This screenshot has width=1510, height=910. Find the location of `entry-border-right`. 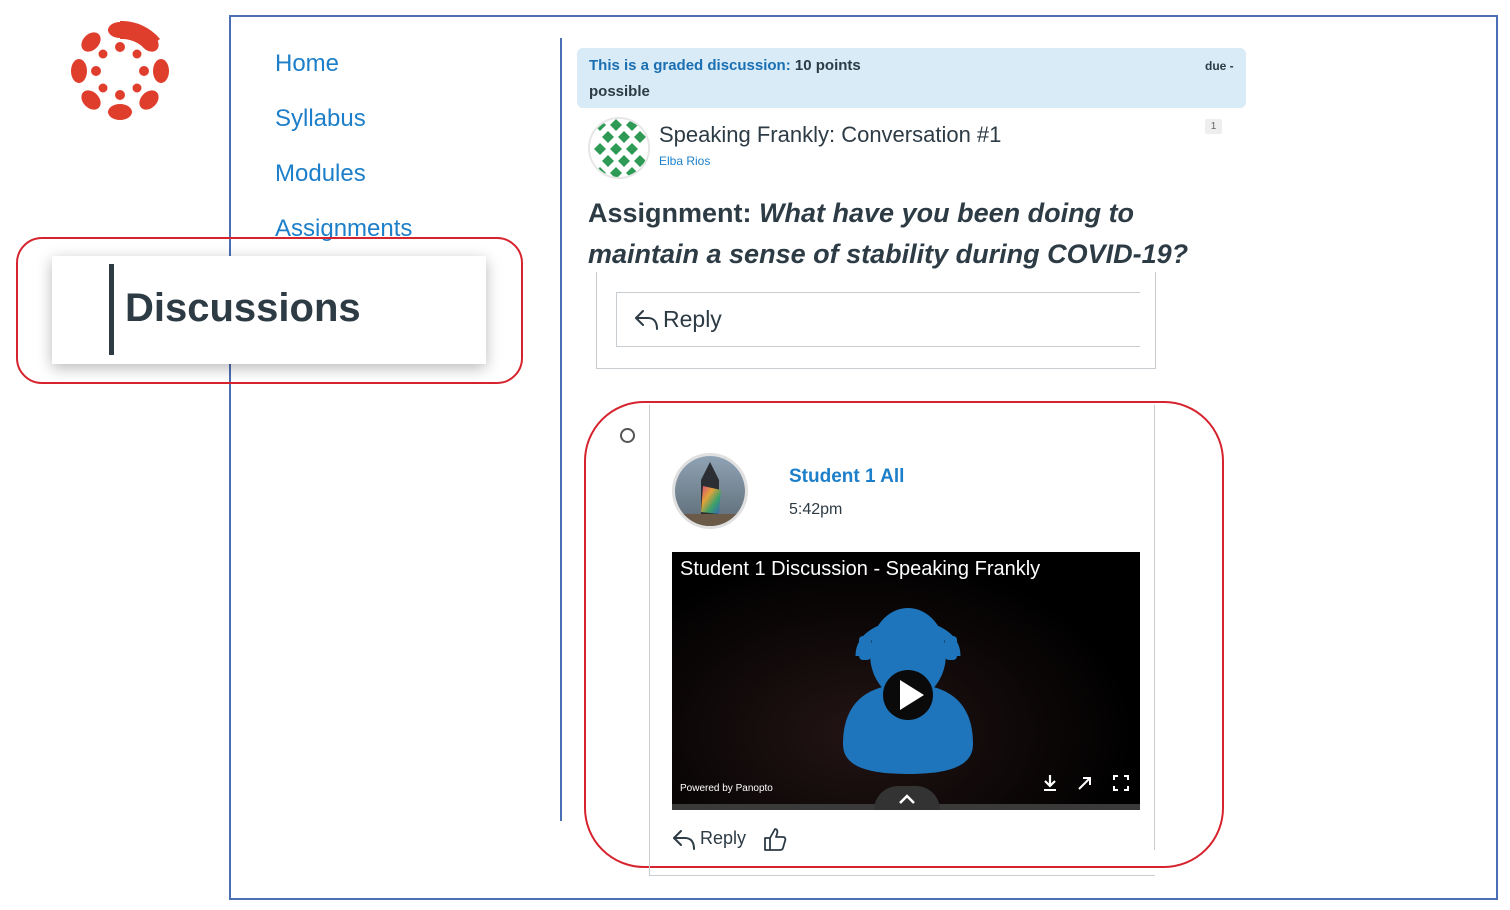

entry-border-right is located at coordinates (1154, 627).